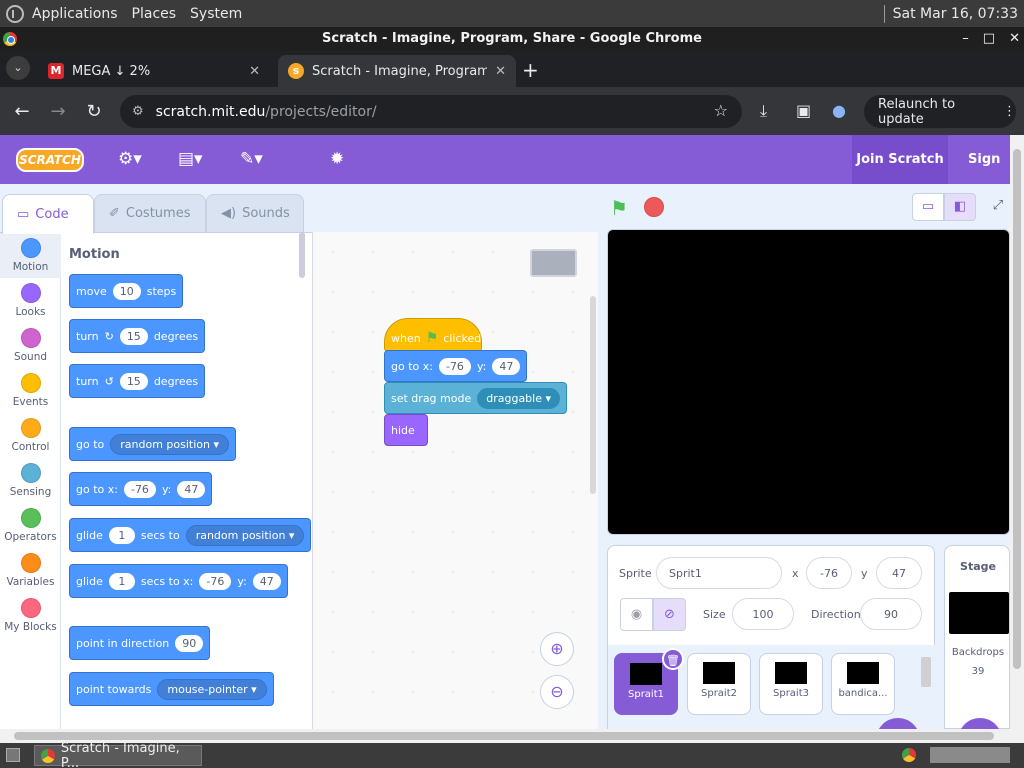  What do you see at coordinates (154, 71) in the screenshot?
I see `tab-mega: M MEGA ↓ 2% ✕` at bounding box center [154, 71].